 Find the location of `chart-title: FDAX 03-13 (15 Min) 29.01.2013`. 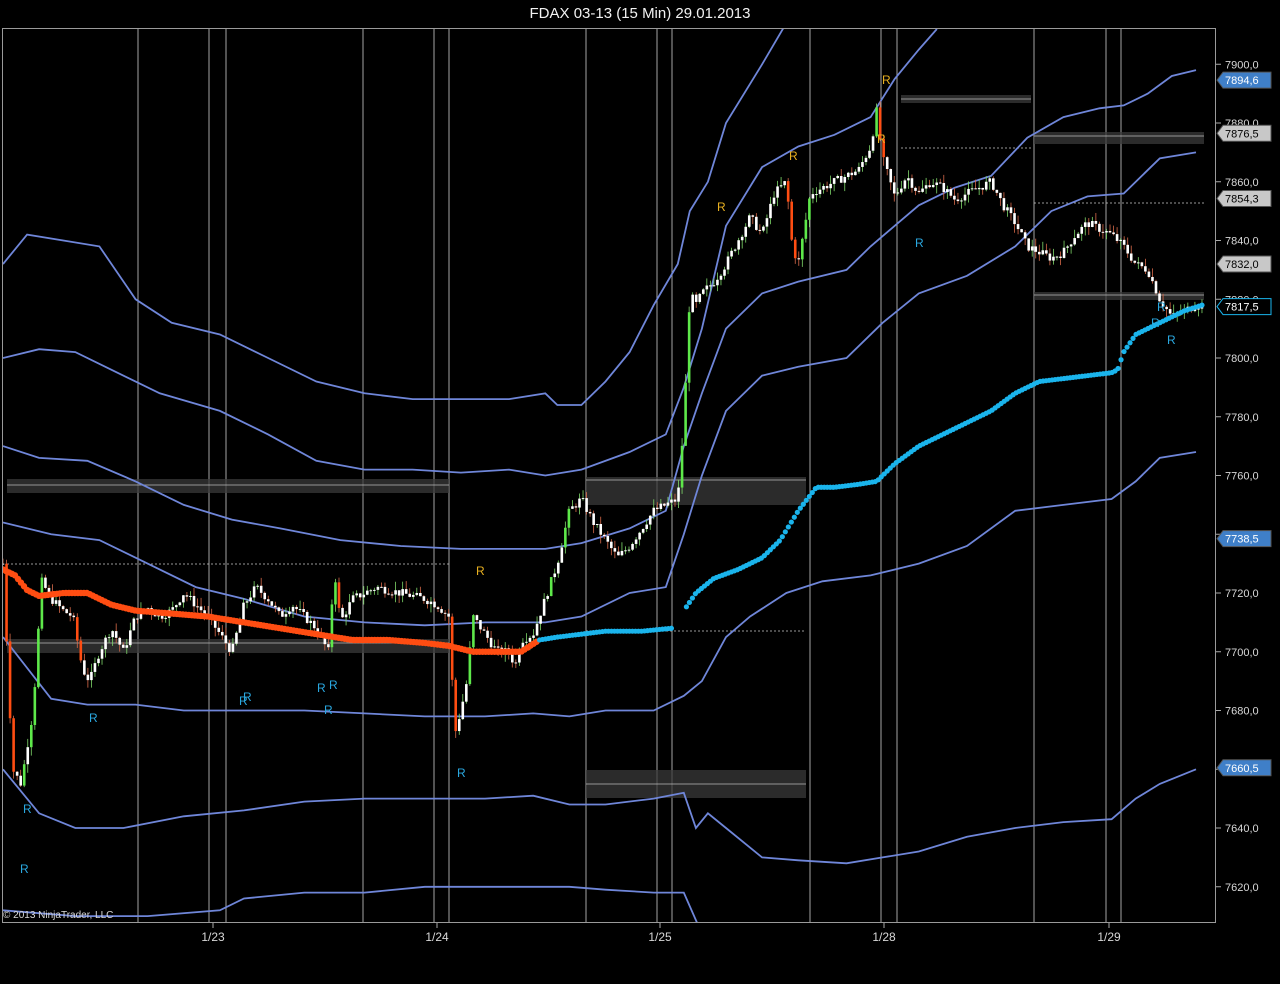

chart-title: FDAX 03-13 (15 Min) 29.01.2013 is located at coordinates (640, 13).